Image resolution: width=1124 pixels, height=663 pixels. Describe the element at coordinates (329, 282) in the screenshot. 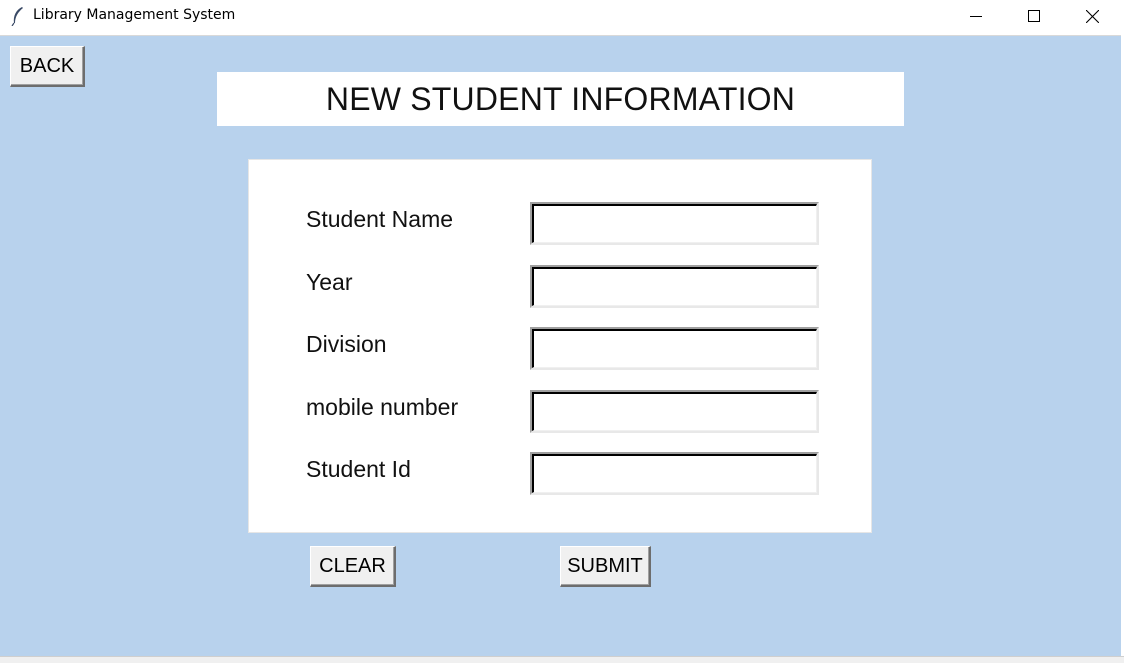

I see `year-label: Year` at that location.